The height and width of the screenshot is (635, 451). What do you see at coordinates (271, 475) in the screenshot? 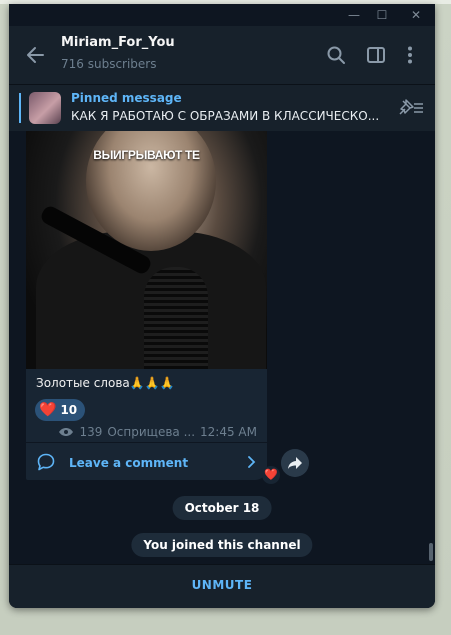
I see `comment-reaction-heart-icon: ❤️` at bounding box center [271, 475].